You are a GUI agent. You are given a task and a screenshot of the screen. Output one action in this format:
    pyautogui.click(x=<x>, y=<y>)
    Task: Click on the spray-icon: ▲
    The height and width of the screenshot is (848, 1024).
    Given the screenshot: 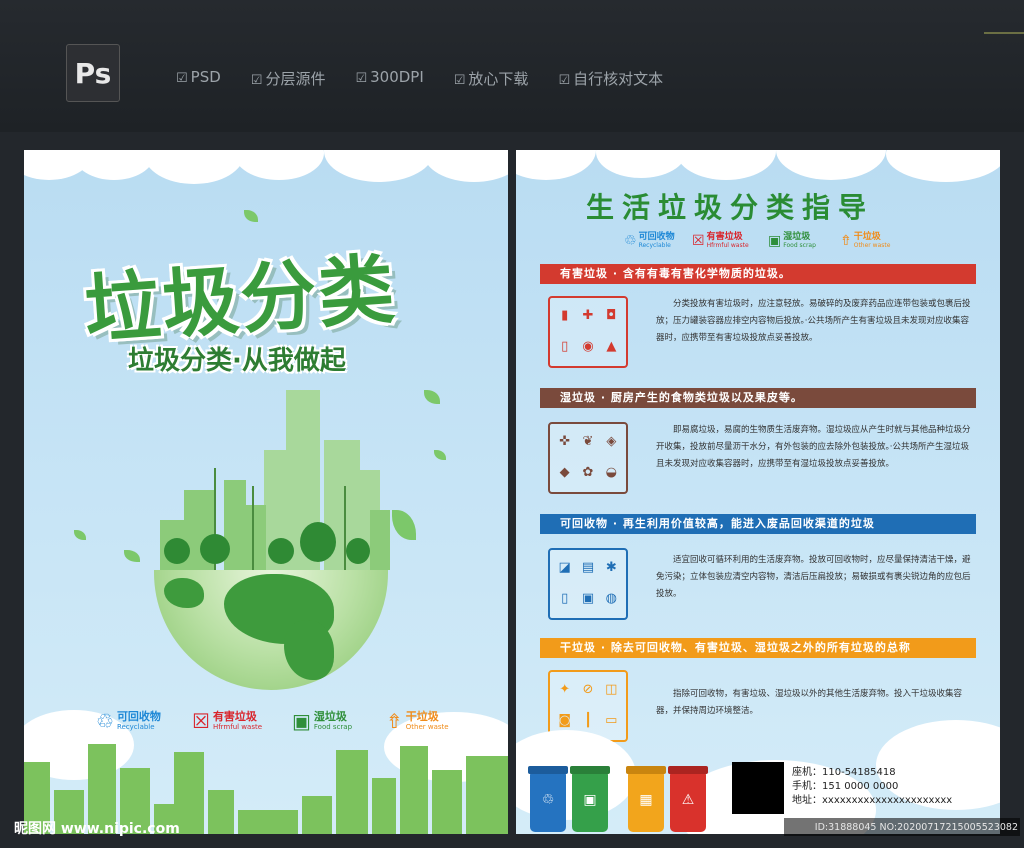 What is the action you would take?
    pyautogui.click(x=611, y=346)
    